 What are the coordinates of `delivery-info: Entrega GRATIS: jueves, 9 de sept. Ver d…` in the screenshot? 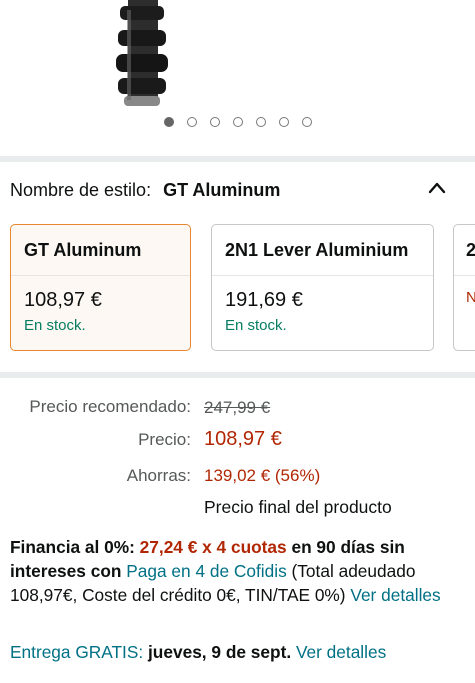 It's located at (198, 652).